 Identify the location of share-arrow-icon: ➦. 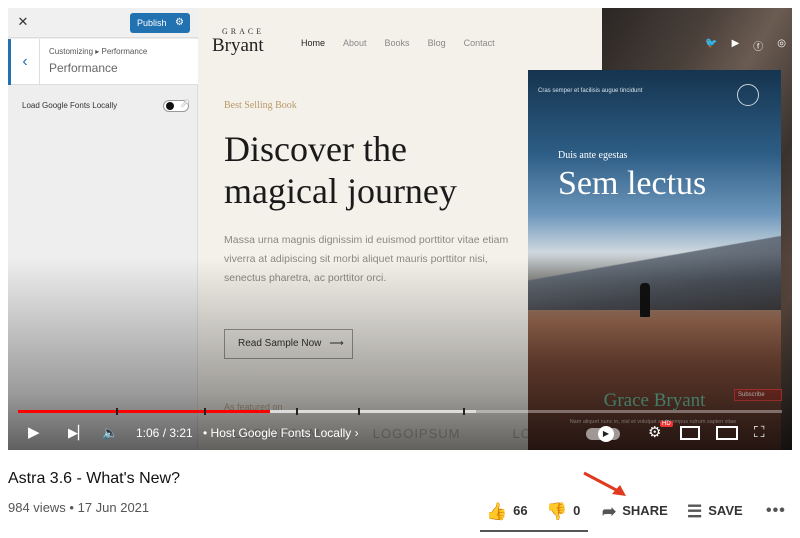
(609, 511).